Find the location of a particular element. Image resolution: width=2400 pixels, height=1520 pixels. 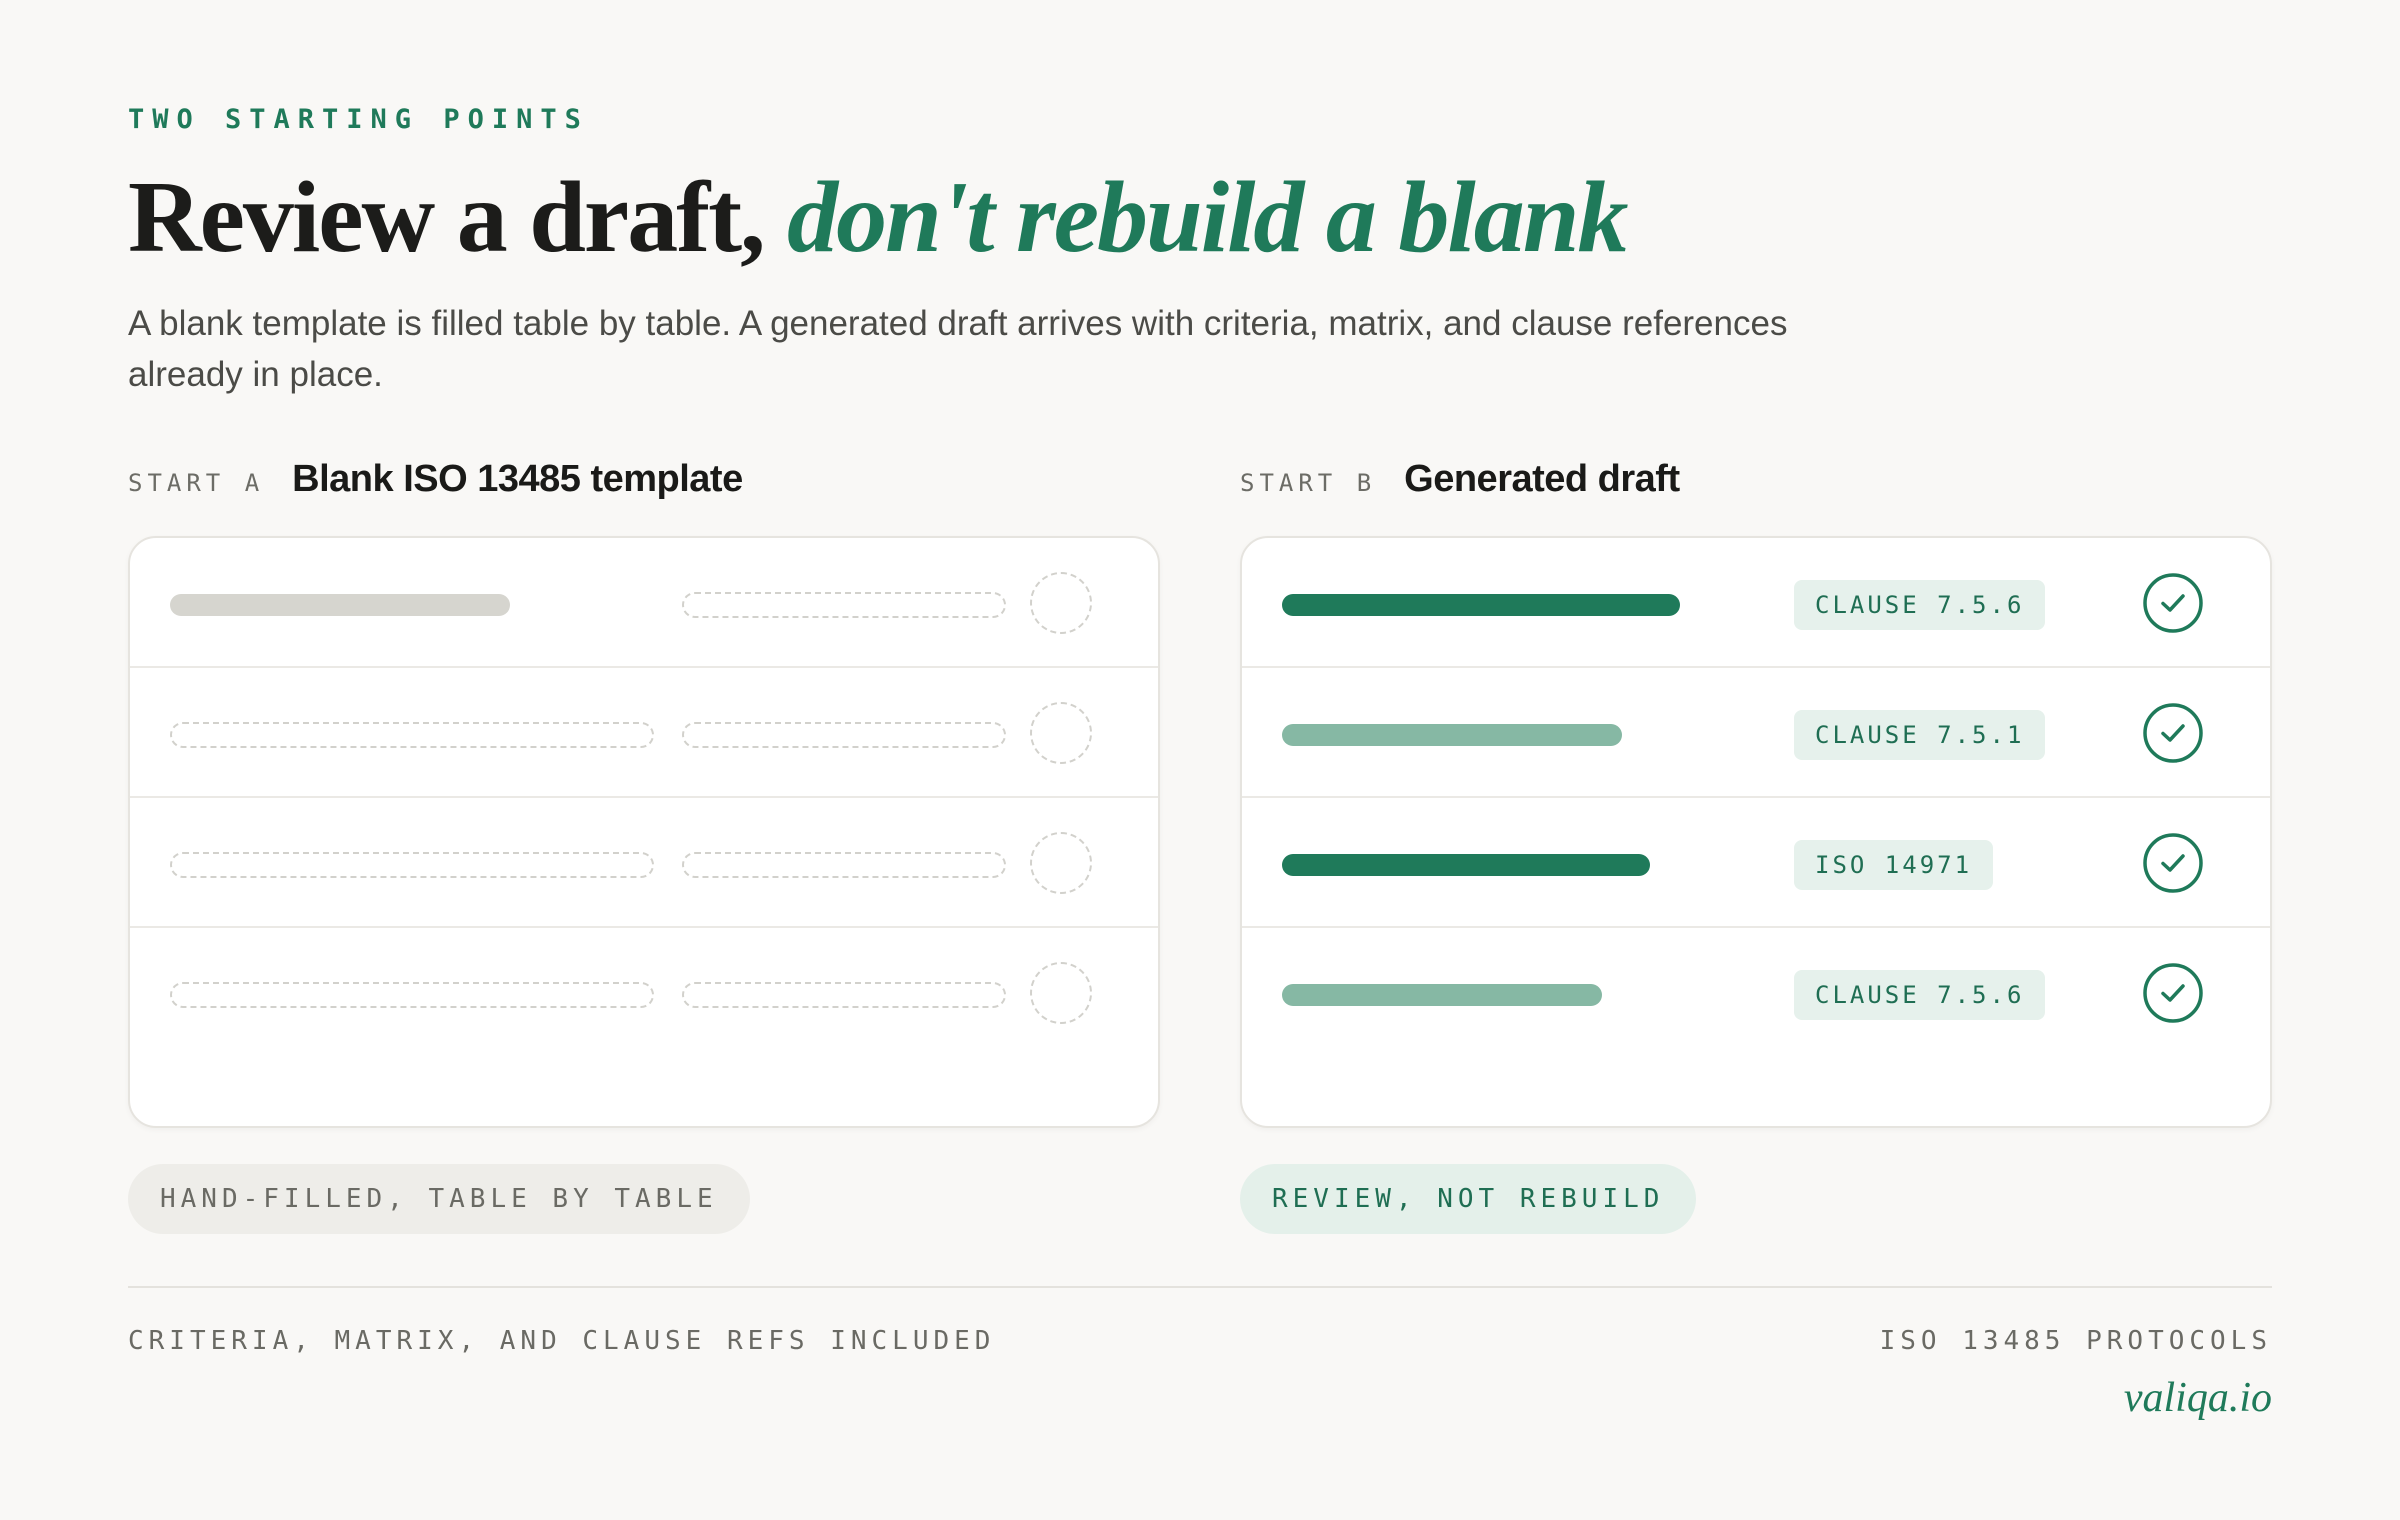

headline-main: Review a draft, is located at coordinates (458, 217).